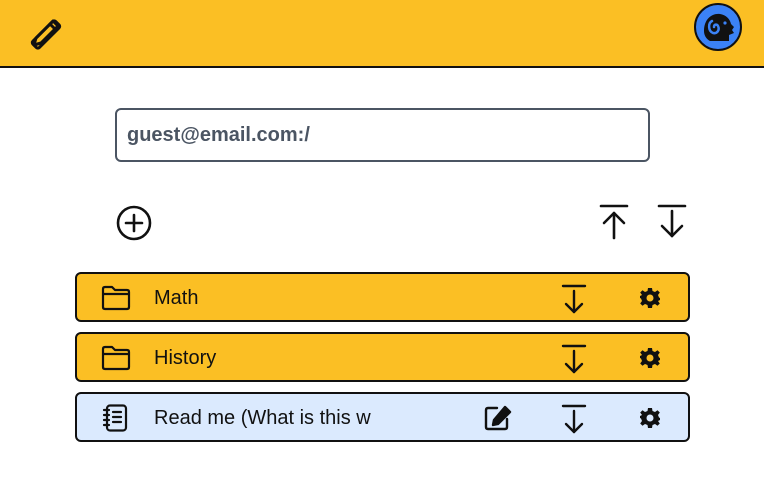 The height and width of the screenshot is (481, 764). I want to click on list-item-file: Read me (What is this w, so click(382, 417).